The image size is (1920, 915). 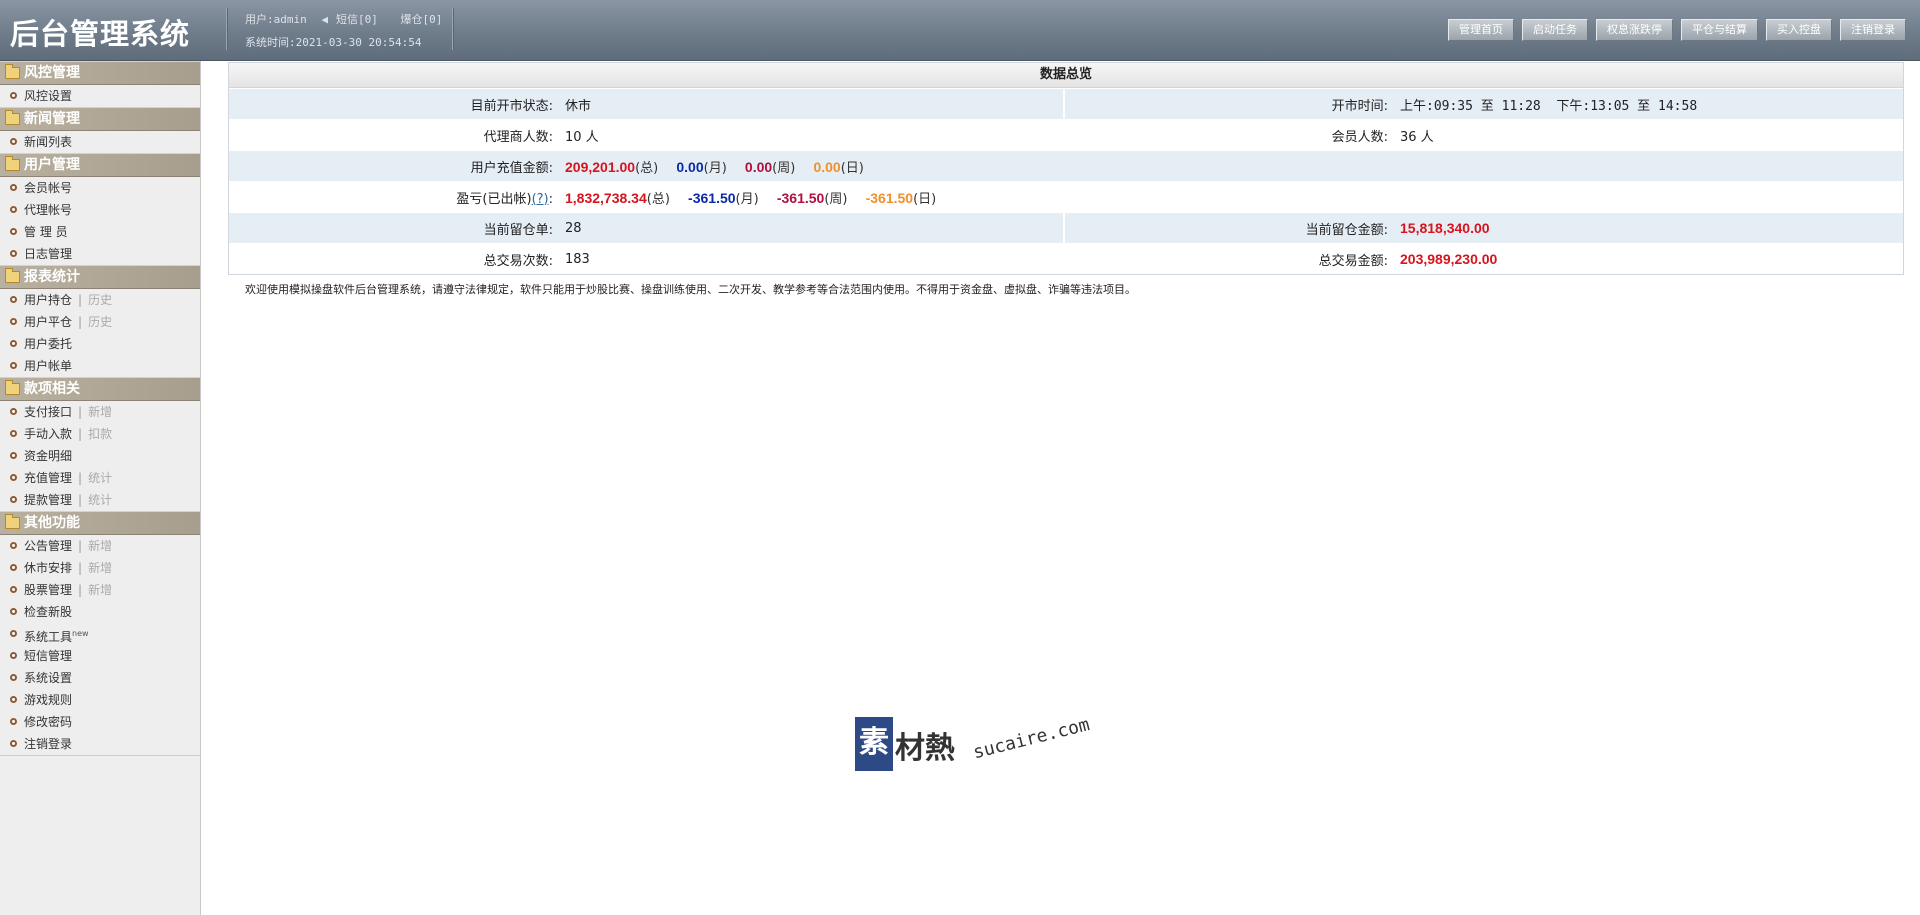 What do you see at coordinates (100, 254) in the screenshot?
I see `sidebar-item-logs: 日志管理` at bounding box center [100, 254].